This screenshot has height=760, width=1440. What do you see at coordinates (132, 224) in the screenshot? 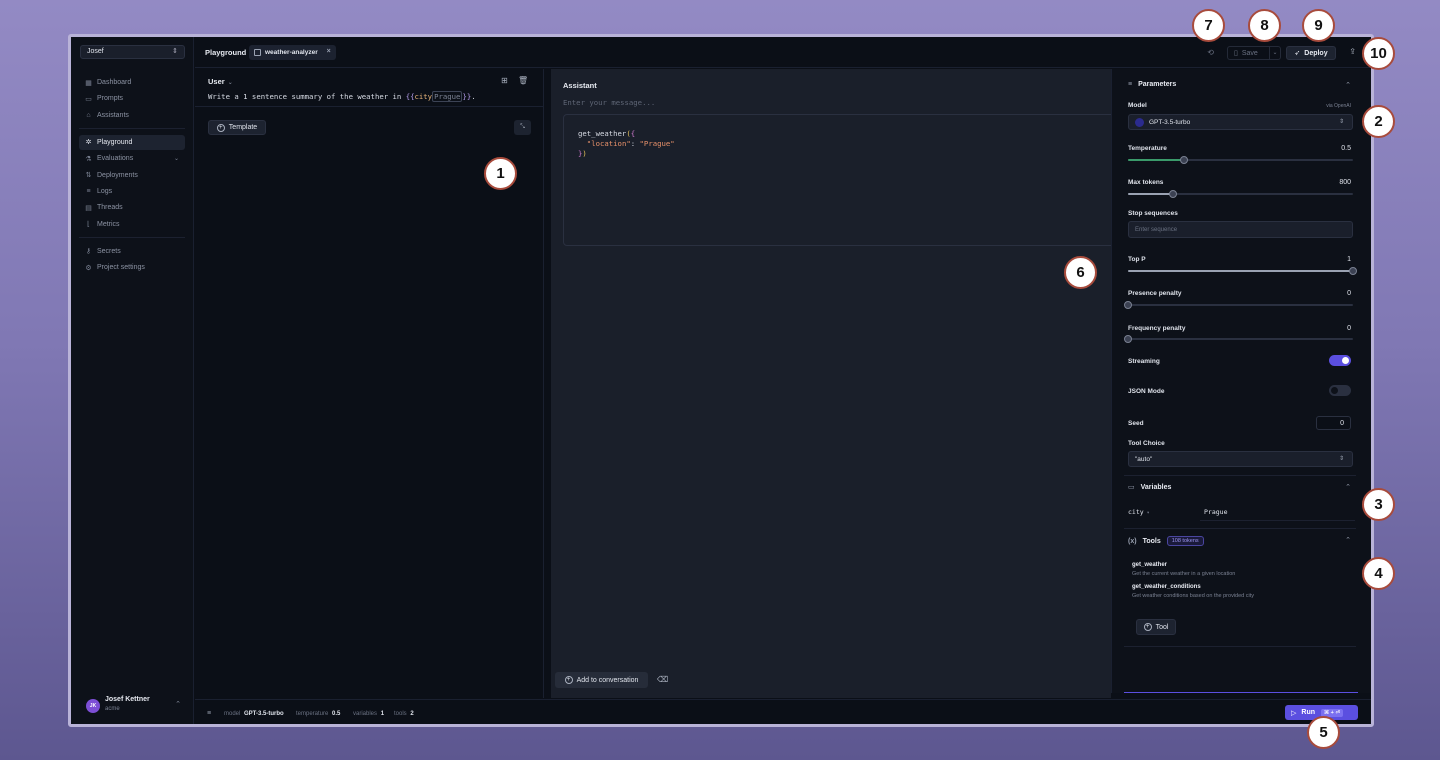
I see `sidebar-item-metrics: ⌊ Metrics` at bounding box center [132, 224].